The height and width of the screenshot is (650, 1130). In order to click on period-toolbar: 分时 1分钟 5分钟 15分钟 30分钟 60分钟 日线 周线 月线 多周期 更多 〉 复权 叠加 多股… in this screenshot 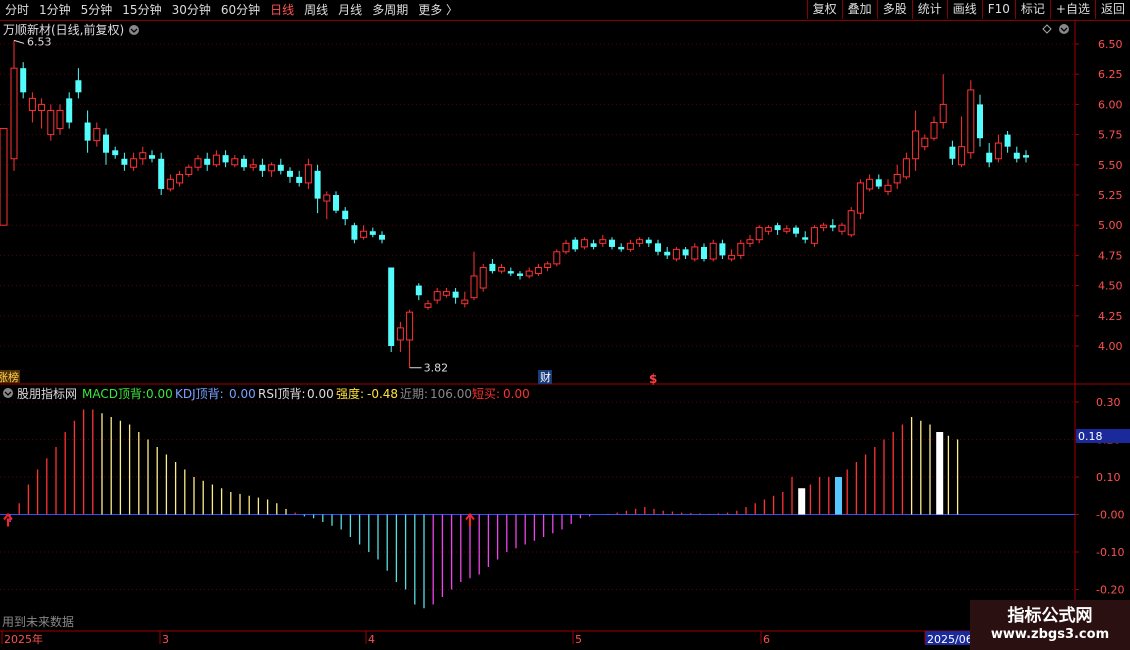, I will do `click(565, 10)`.